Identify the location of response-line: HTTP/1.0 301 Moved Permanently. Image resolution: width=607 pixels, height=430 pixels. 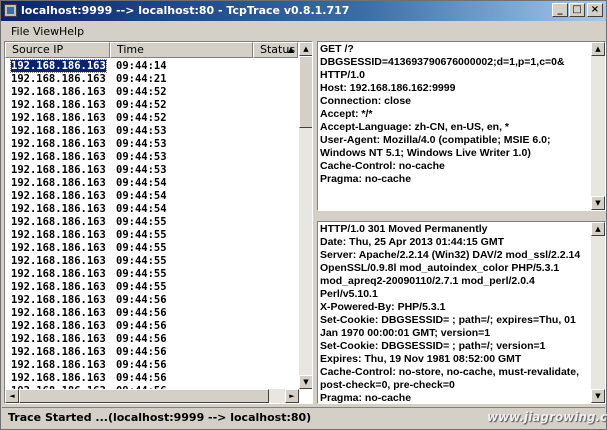
(404, 229).